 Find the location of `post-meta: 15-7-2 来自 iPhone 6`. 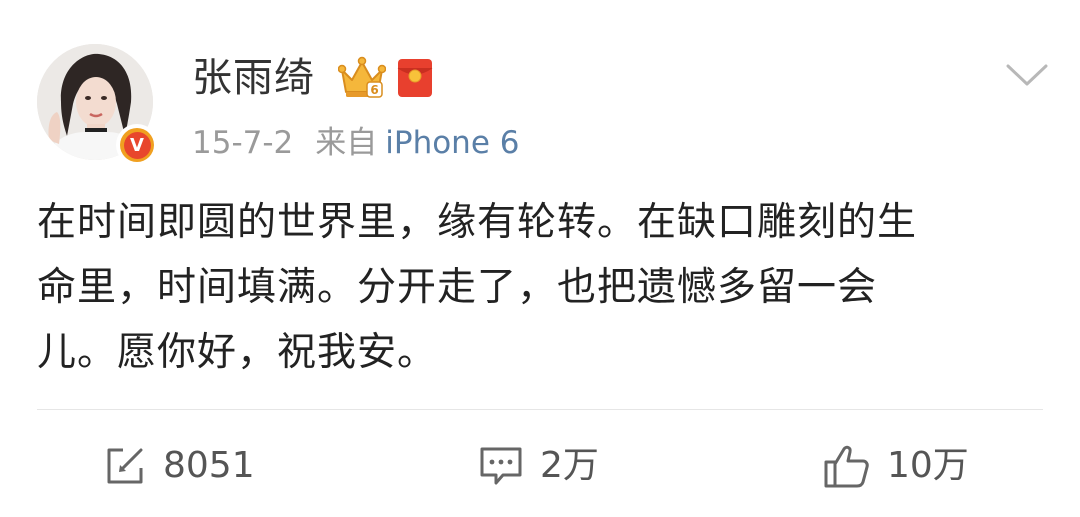

post-meta: 15-7-2 来自 iPhone 6 is located at coordinates (355, 143).